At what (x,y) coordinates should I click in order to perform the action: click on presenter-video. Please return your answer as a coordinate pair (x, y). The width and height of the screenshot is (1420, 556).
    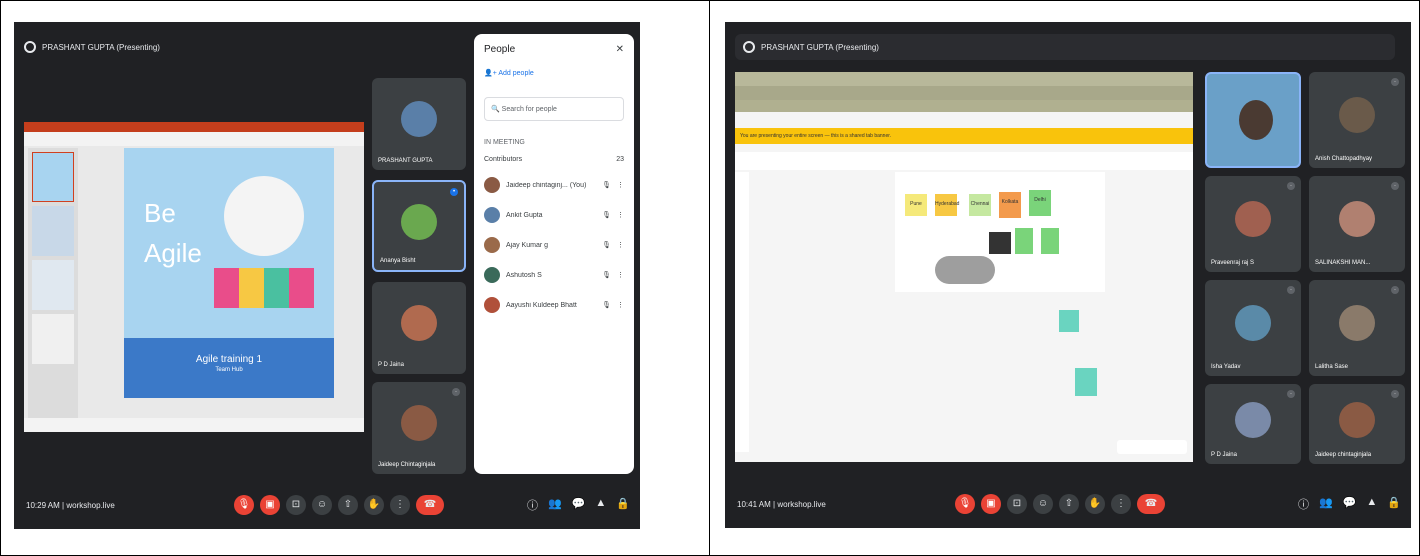
    Looking at the image, I should click on (1256, 120).